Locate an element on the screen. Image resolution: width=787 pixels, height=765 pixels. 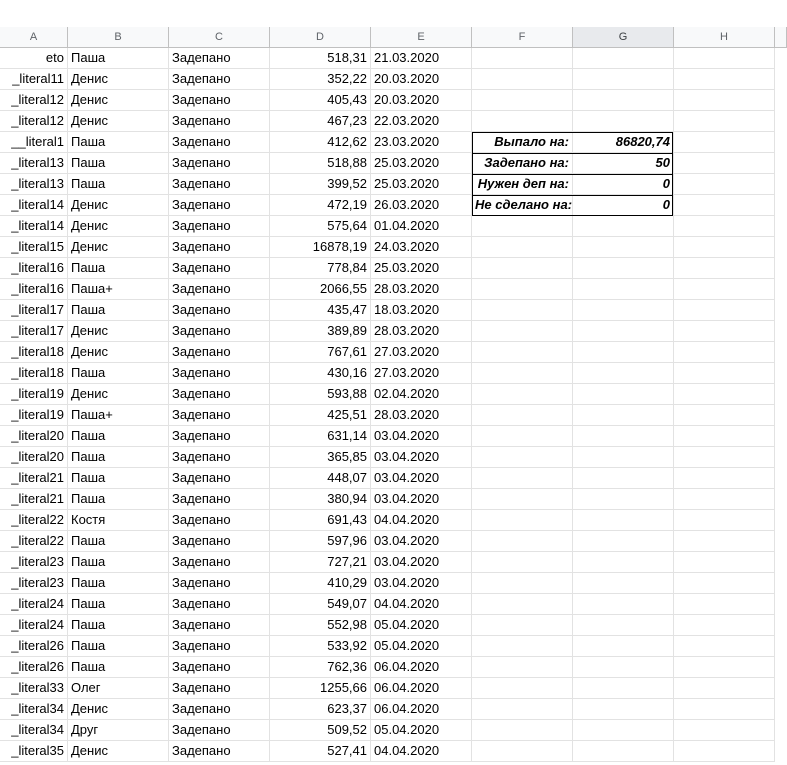
cell-e: 18.03.2020 is located at coordinates (421, 310).